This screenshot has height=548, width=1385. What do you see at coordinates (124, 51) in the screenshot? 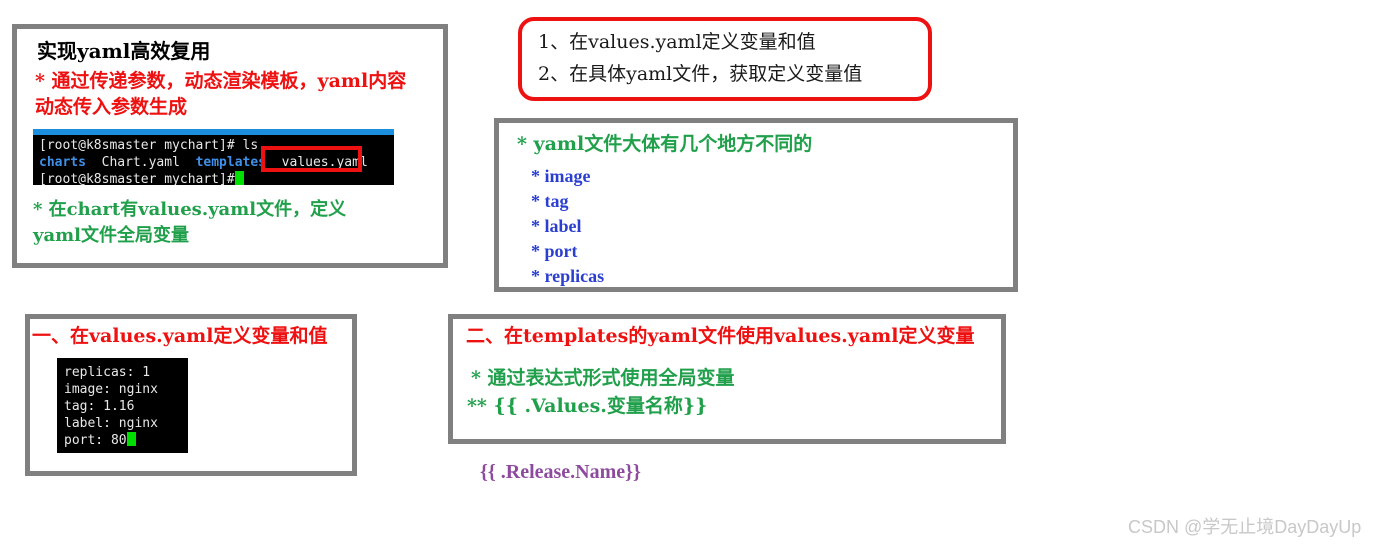
I see `intro-title: 实现yaml高效复用` at bounding box center [124, 51].